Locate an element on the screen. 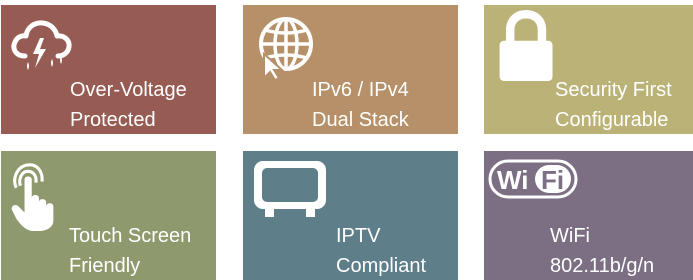 The height and width of the screenshot is (280, 693). tile-subtitle: Configurable is located at coordinates (612, 120).